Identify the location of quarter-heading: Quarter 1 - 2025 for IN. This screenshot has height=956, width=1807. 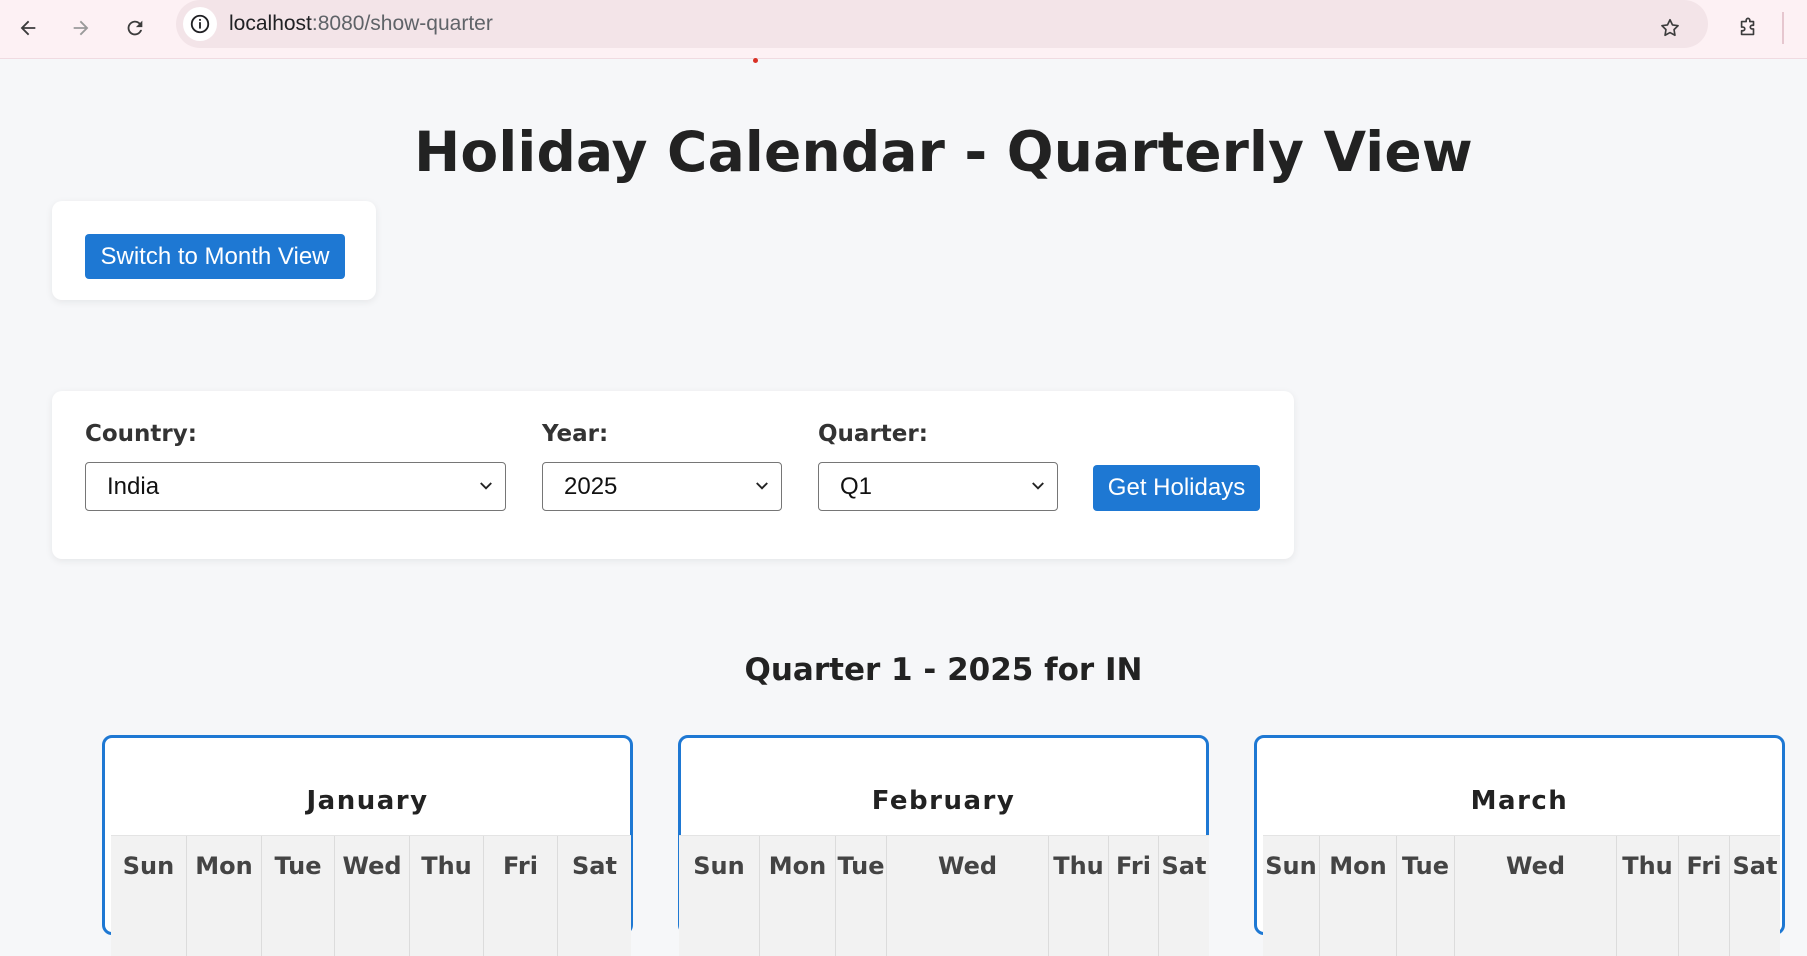
(943, 670).